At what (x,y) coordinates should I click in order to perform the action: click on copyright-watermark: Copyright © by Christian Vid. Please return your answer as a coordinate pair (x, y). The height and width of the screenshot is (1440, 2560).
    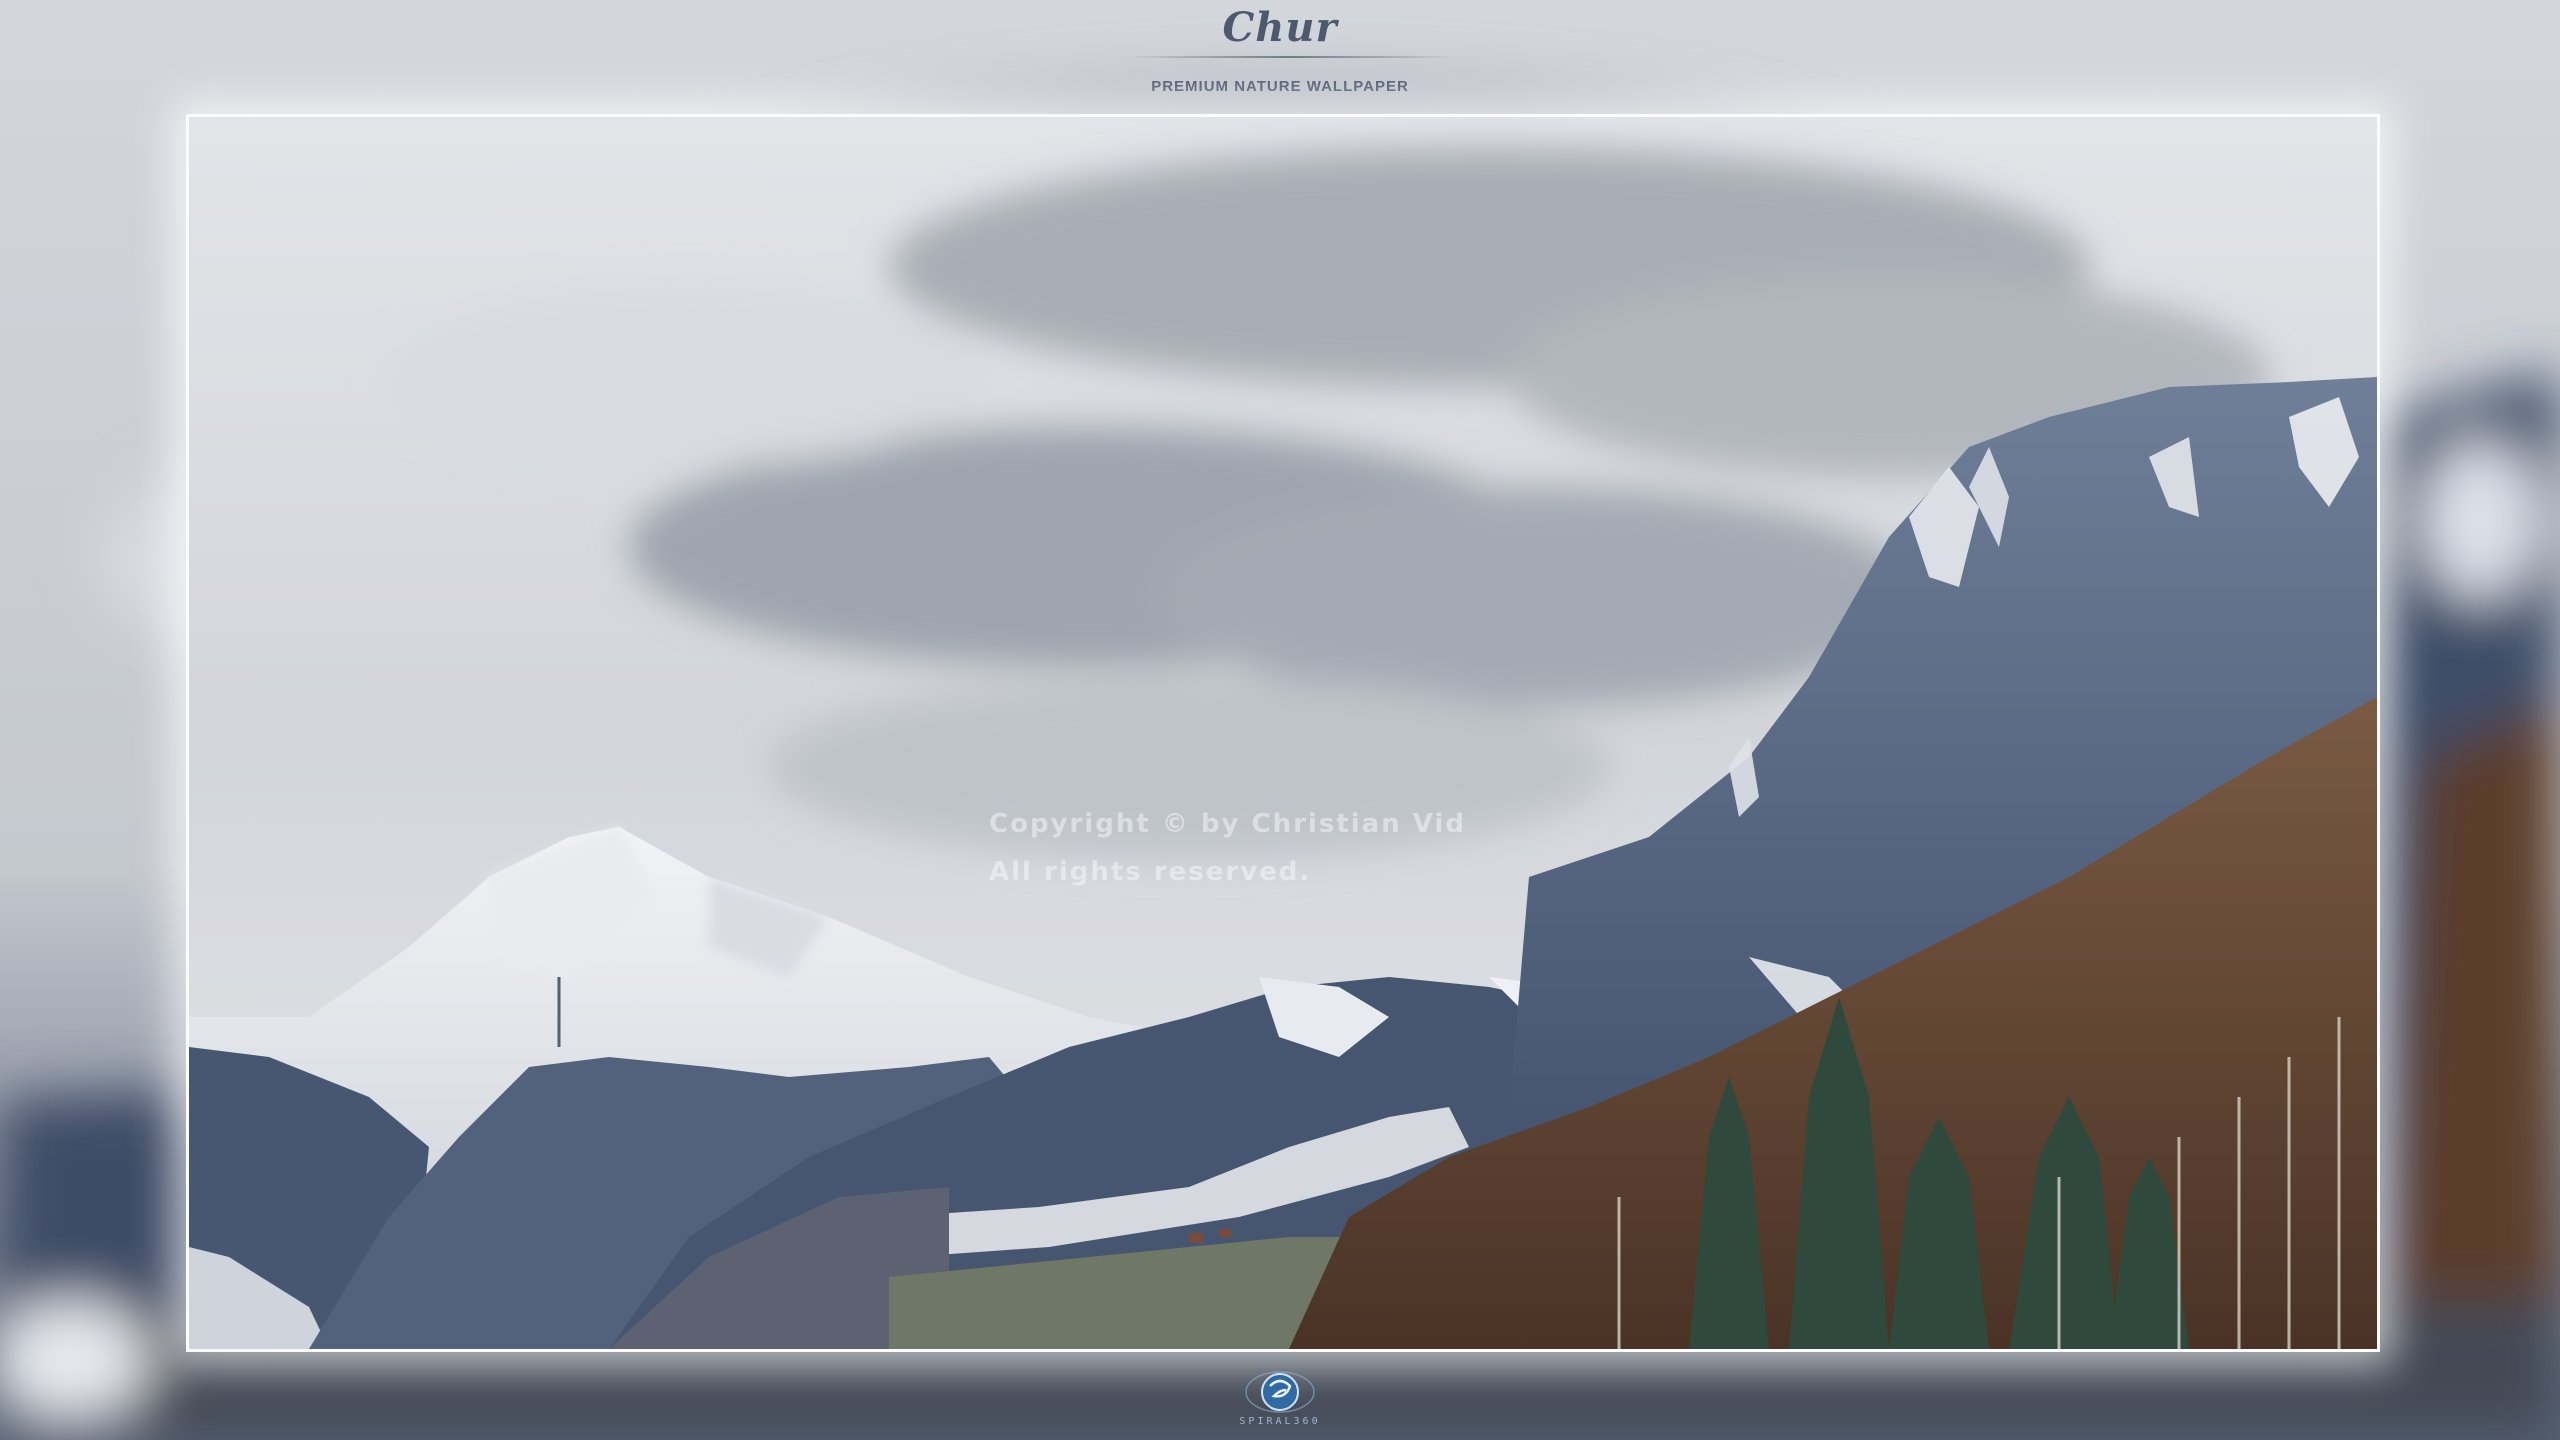
    Looking at the image, I should click on (1227, 824).